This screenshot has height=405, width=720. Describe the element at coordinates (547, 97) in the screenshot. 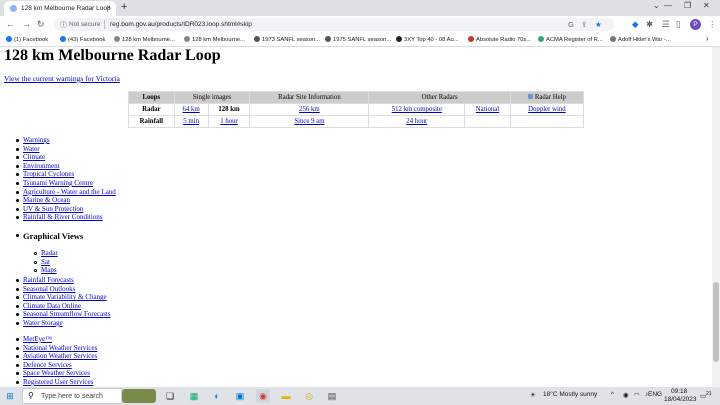

I see `table-header-radar-help: Radar Help` at that location.